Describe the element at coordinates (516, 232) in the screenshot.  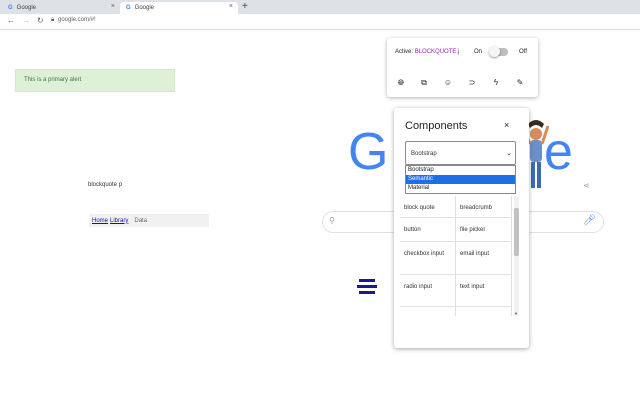
I see `list-scrollbar-thumb` at that location.